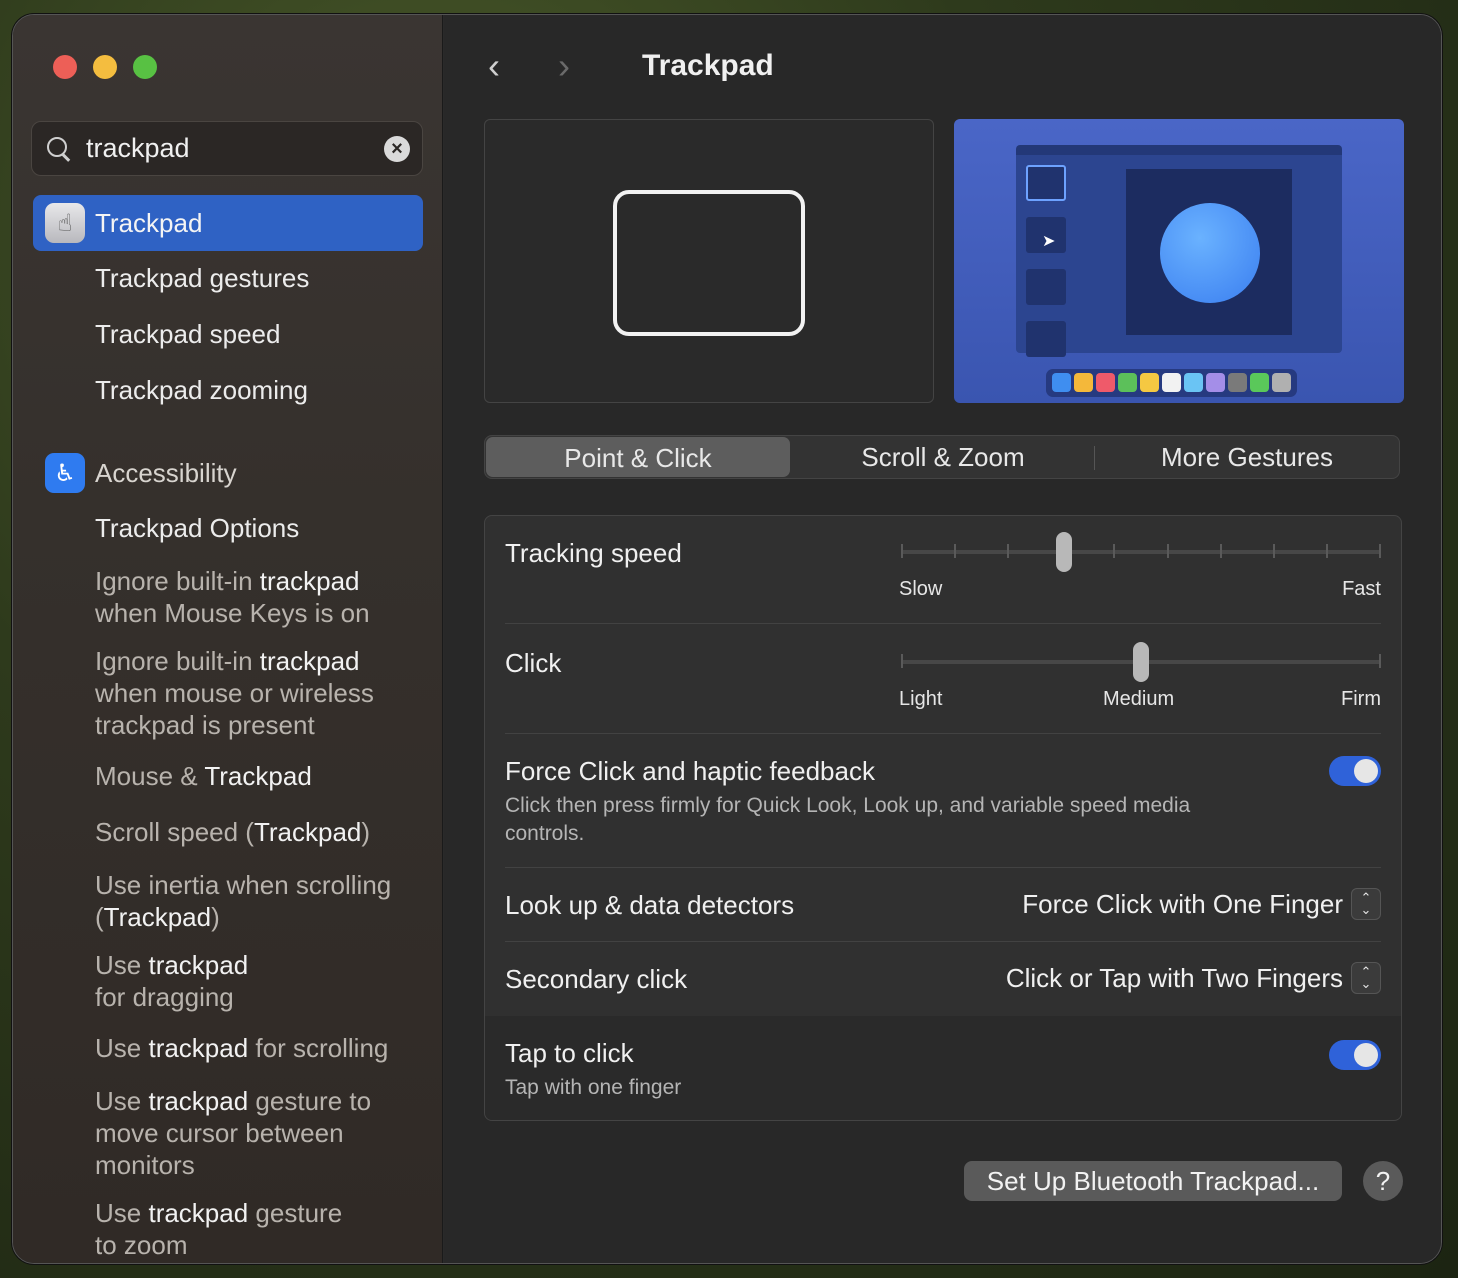  Describe the element at coordinates (265, 1229) in the screenshot. I see `sidebar-item-gesture-zoom: Use trackpad gesture to zoom` at that location.